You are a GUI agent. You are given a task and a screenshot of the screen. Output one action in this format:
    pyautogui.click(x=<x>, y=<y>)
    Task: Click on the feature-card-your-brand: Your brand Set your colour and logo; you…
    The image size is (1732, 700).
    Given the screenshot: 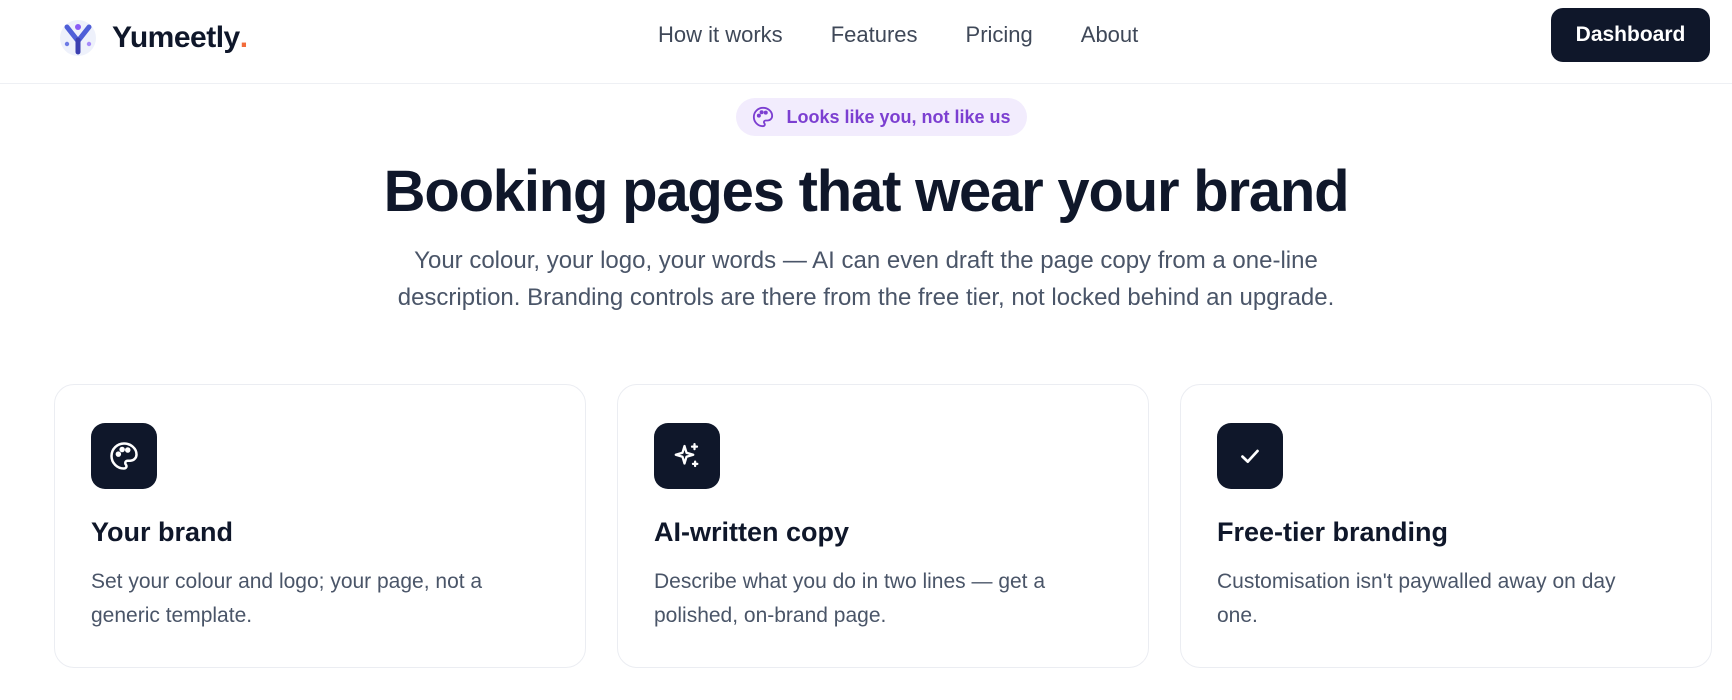 What is the action you would take?
    pyautogui.click(x=320, y=526)
    